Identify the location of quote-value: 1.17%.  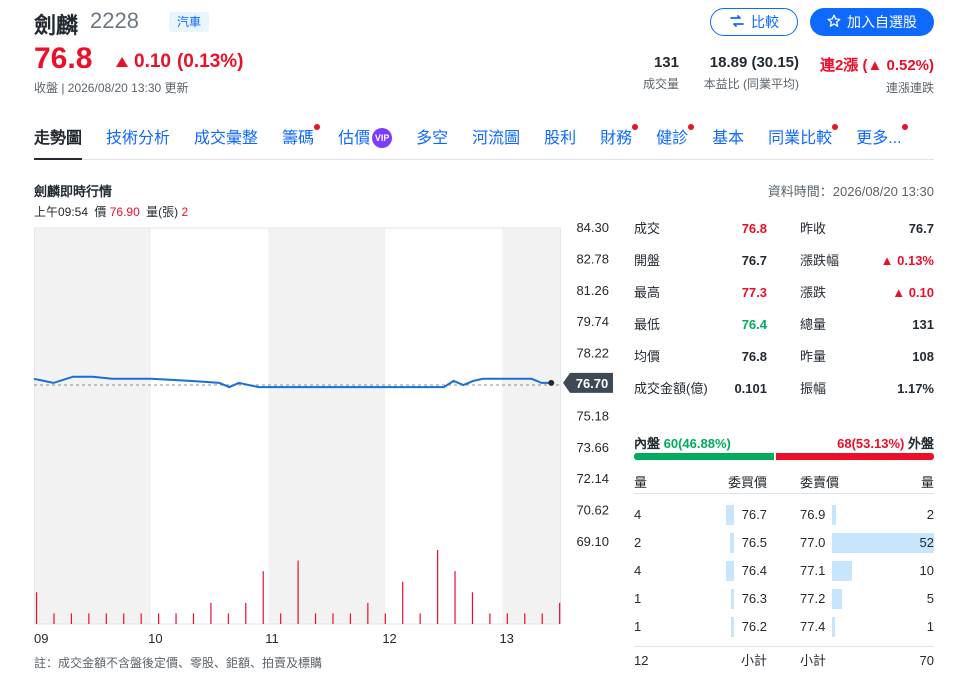
(915, 388).